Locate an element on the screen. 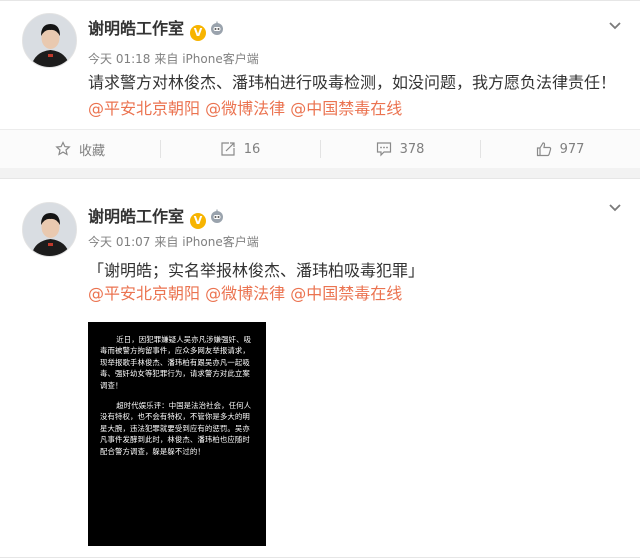 Image resolution: width=640 pixels, height=558 pixels. post-meta: 今天 01:07 来自 iPhone客户端 is located at coordinates (175, 242).